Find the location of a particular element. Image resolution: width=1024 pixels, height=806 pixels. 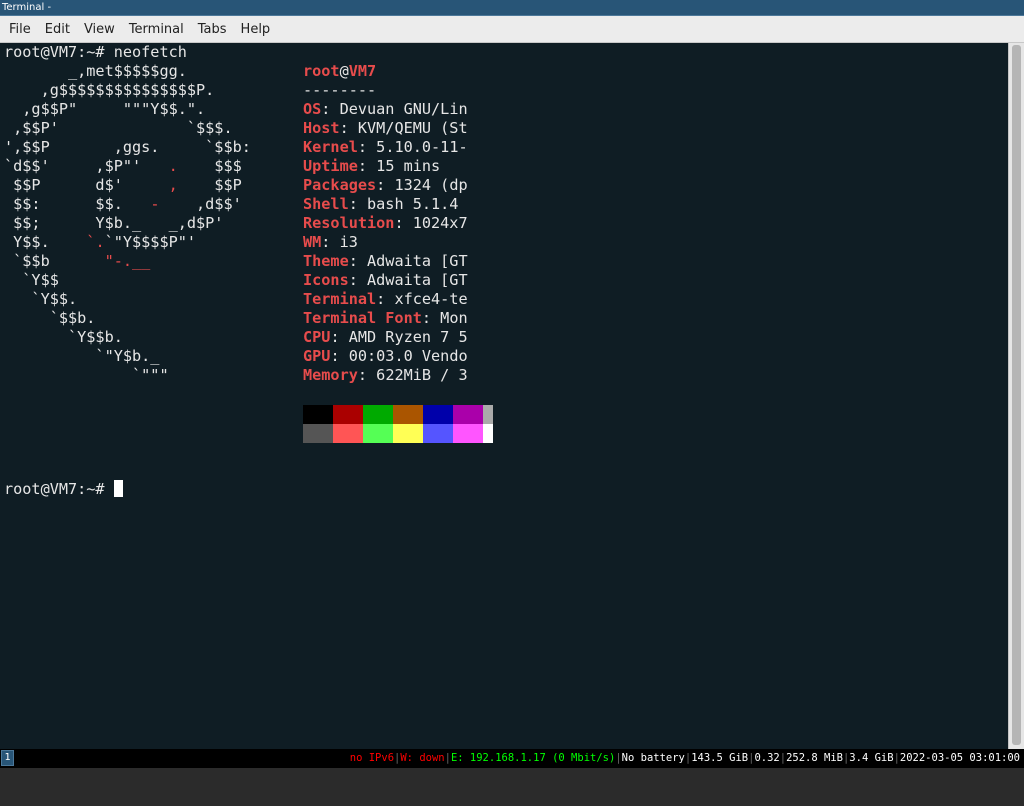

logo-line: $$; Y$b._ _,d$P' is located at coordinates (114, 223).